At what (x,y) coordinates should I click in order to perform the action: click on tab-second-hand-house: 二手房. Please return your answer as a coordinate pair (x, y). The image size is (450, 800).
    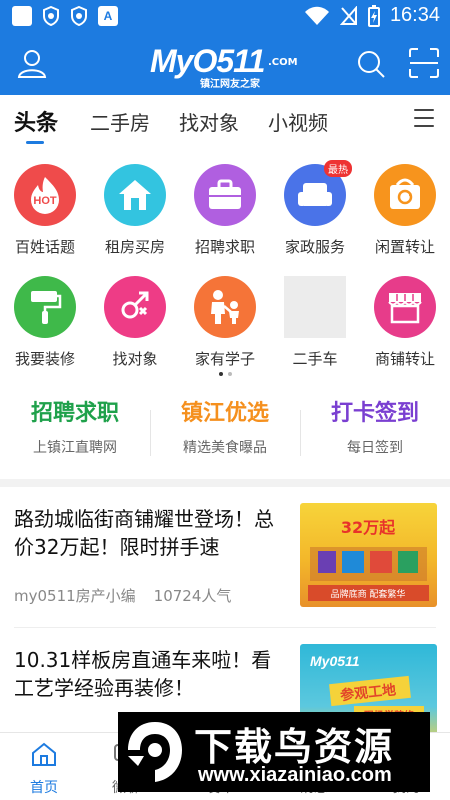
    Looking at the image, I should click on (120, 121).